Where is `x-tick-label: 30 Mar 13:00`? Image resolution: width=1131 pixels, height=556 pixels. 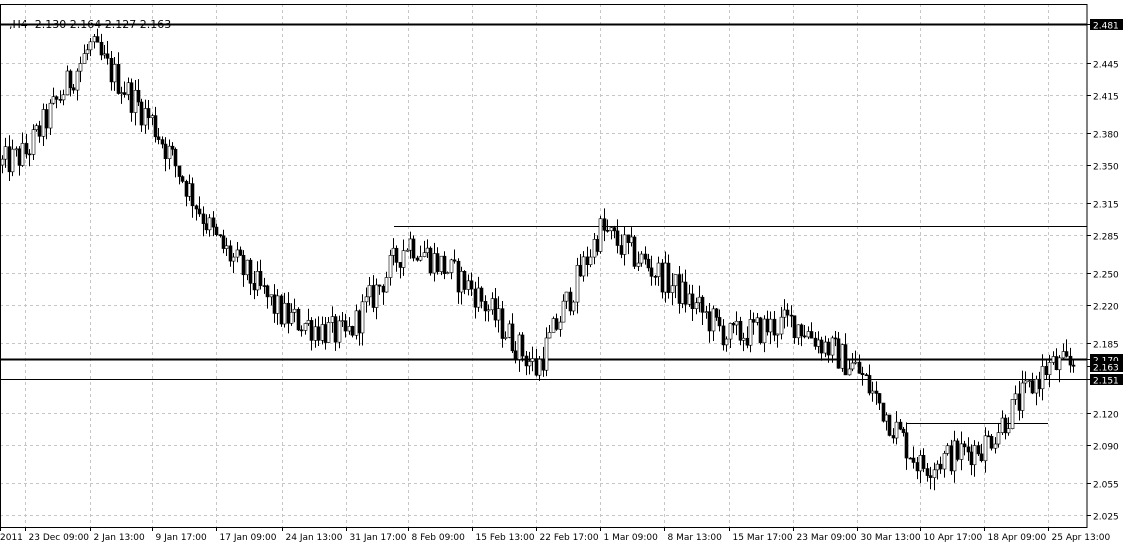 x-tick-label: 30 Mar 13:00 is located at coordinates (891, 538).